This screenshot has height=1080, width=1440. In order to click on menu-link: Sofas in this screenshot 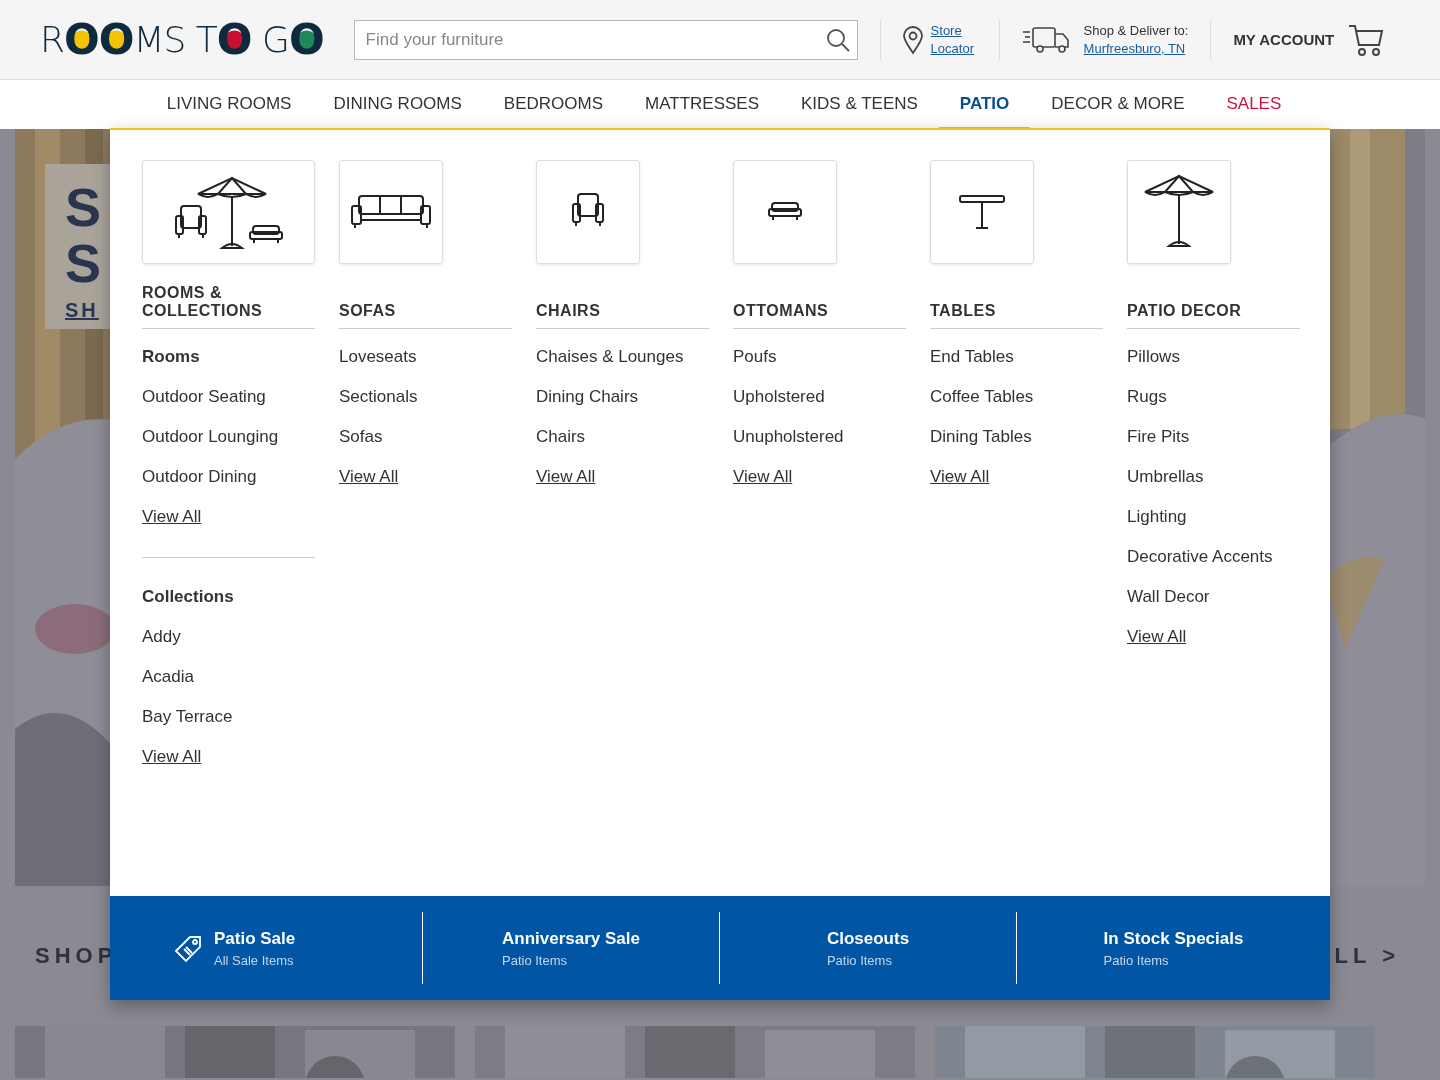, I will do `click(425, 437)`.